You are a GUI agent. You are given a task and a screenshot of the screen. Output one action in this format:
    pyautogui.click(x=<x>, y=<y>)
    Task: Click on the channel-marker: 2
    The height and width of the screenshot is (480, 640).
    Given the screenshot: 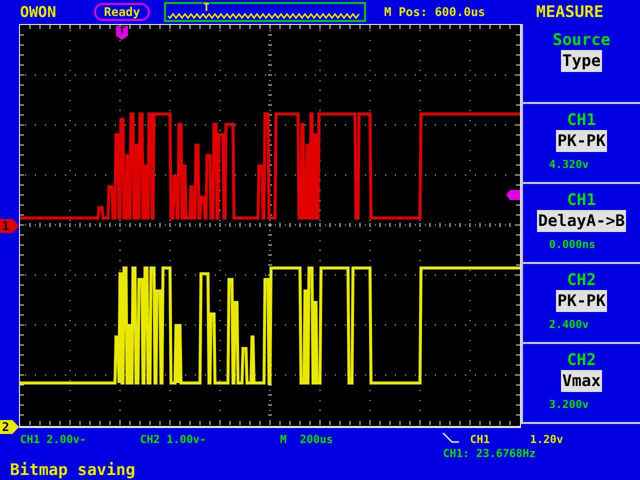 What is the action you would take?
    pyautogui.click(x=9, y=427)
    